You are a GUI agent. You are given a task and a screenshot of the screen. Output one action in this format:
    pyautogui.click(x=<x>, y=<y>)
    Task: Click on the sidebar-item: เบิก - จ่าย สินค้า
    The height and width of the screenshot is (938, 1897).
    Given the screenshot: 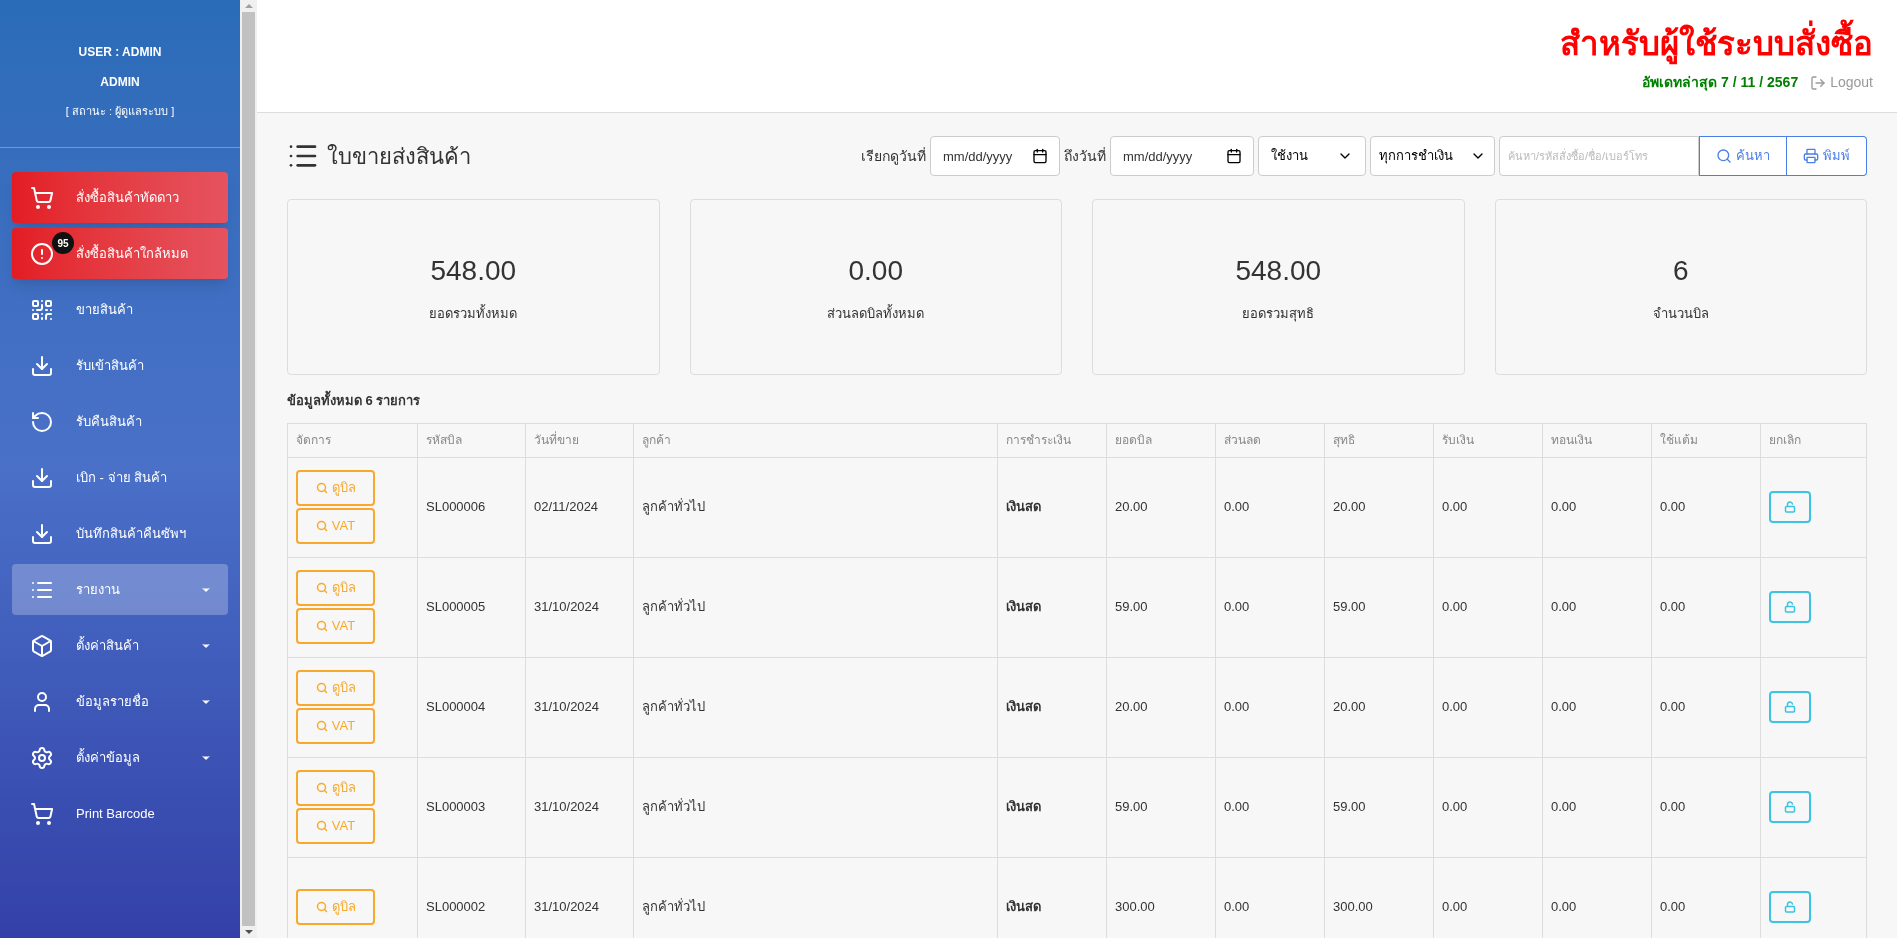 What is the action you would take?
    pyautogui.click(x=120, y=477)
    